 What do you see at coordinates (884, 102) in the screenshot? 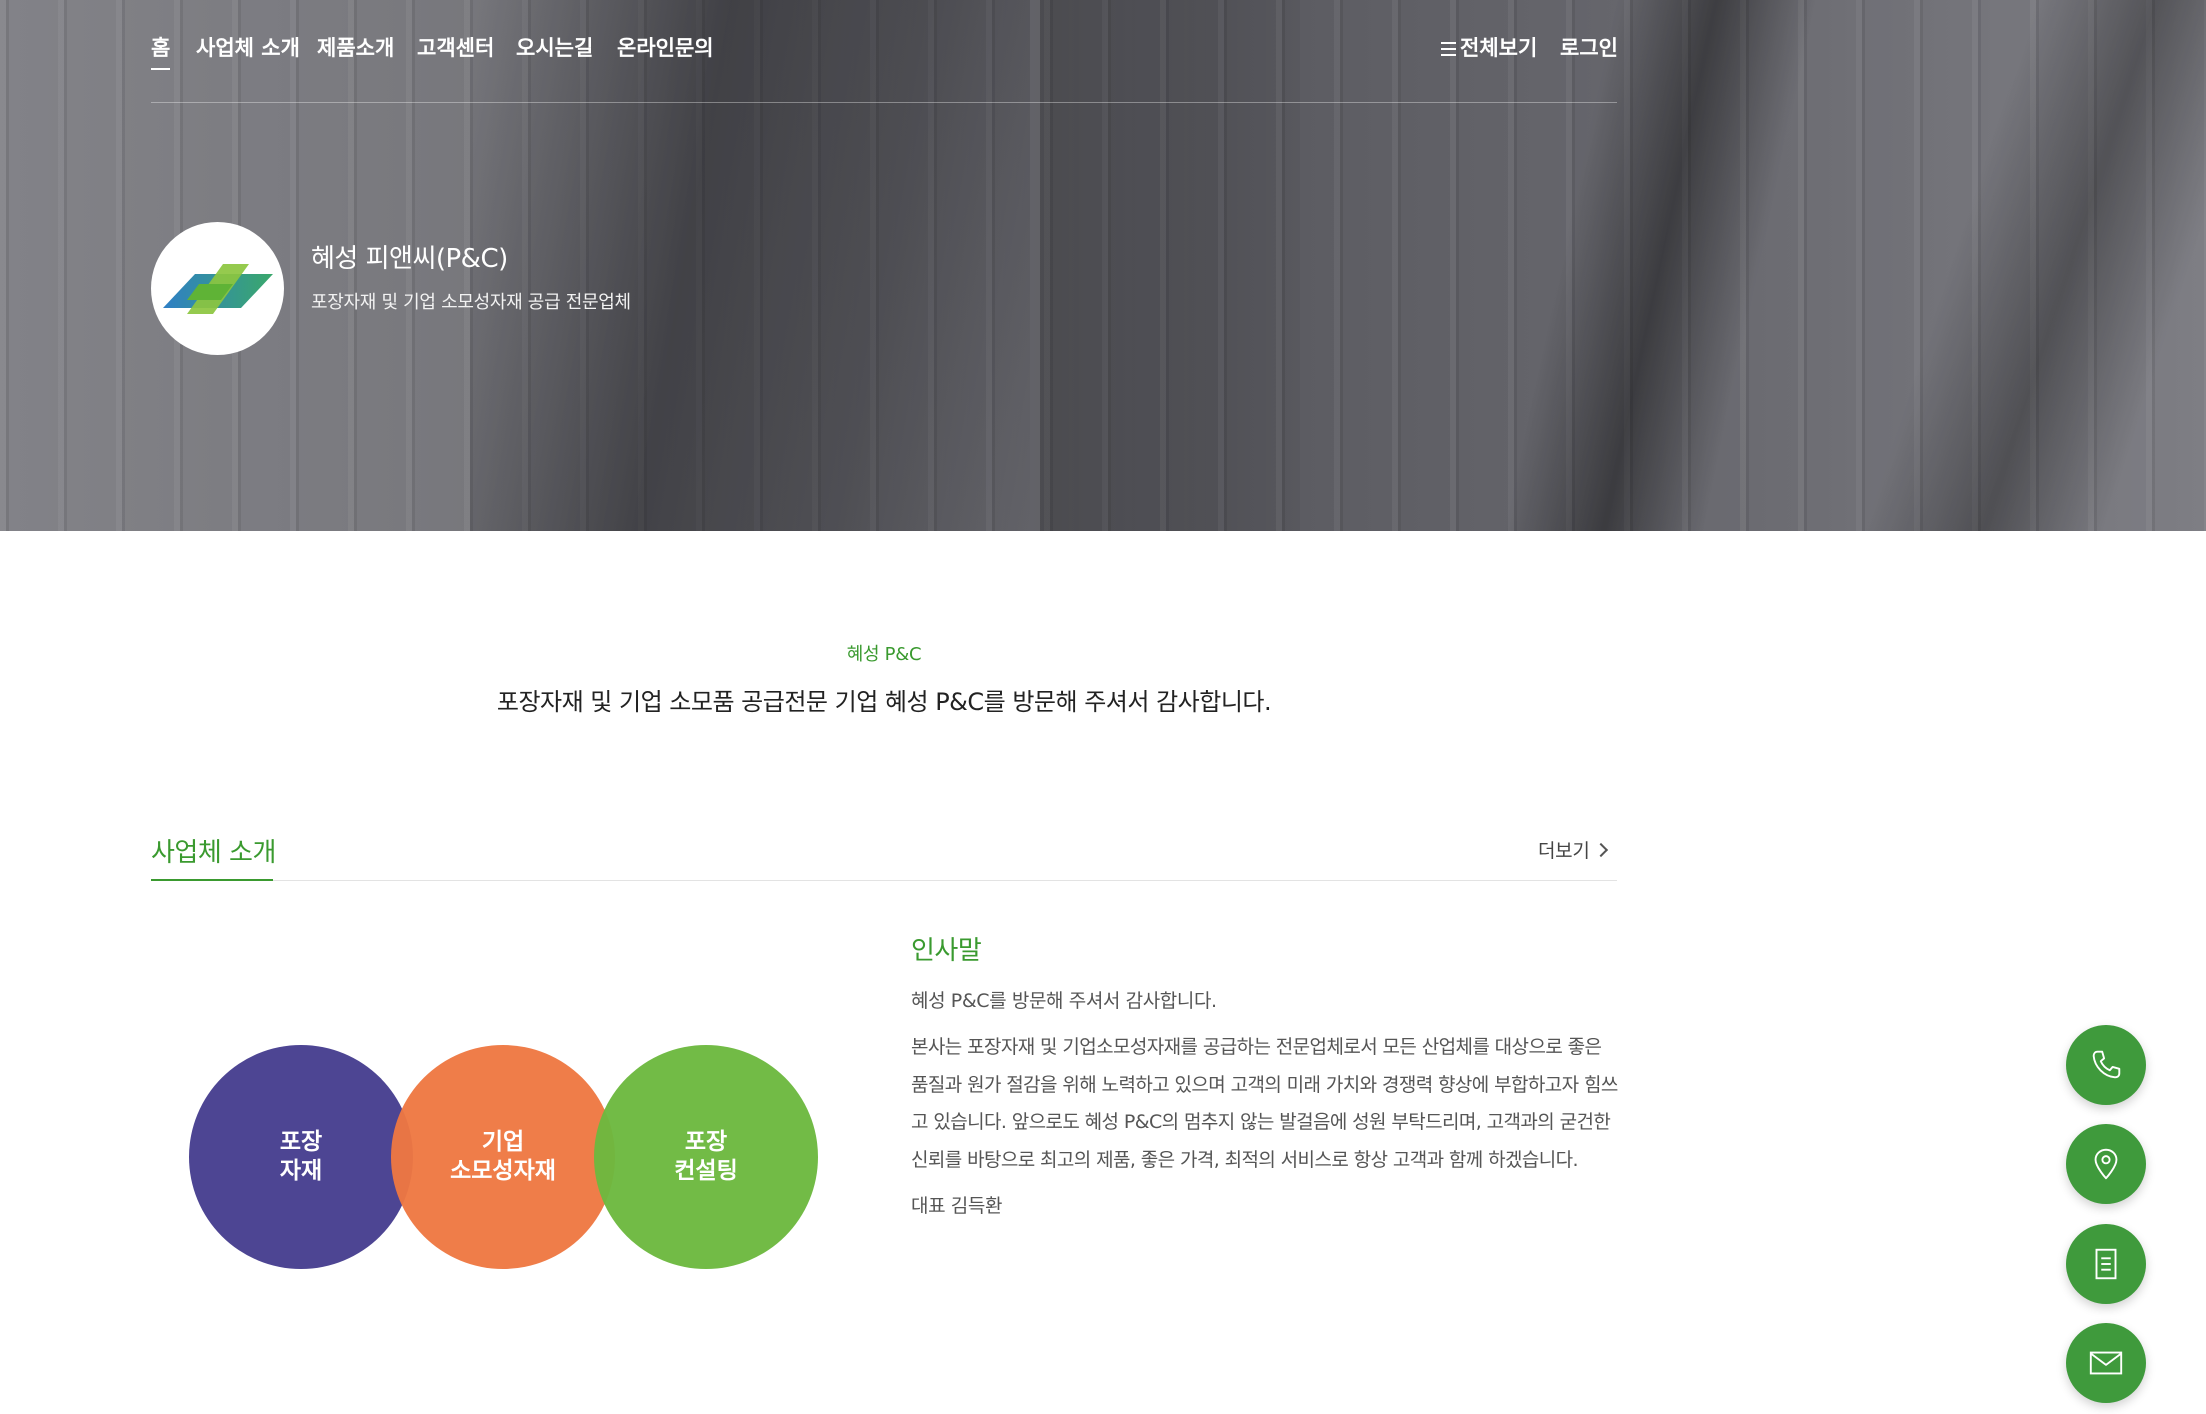
I see `nav-divider` at bounding box center [884, 102].